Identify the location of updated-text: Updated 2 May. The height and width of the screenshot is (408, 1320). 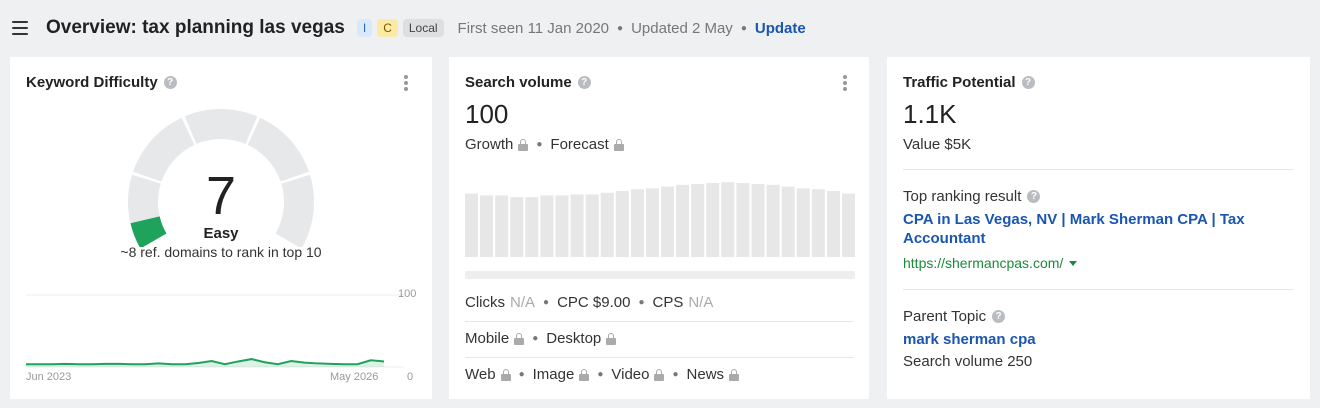
(682, 28).